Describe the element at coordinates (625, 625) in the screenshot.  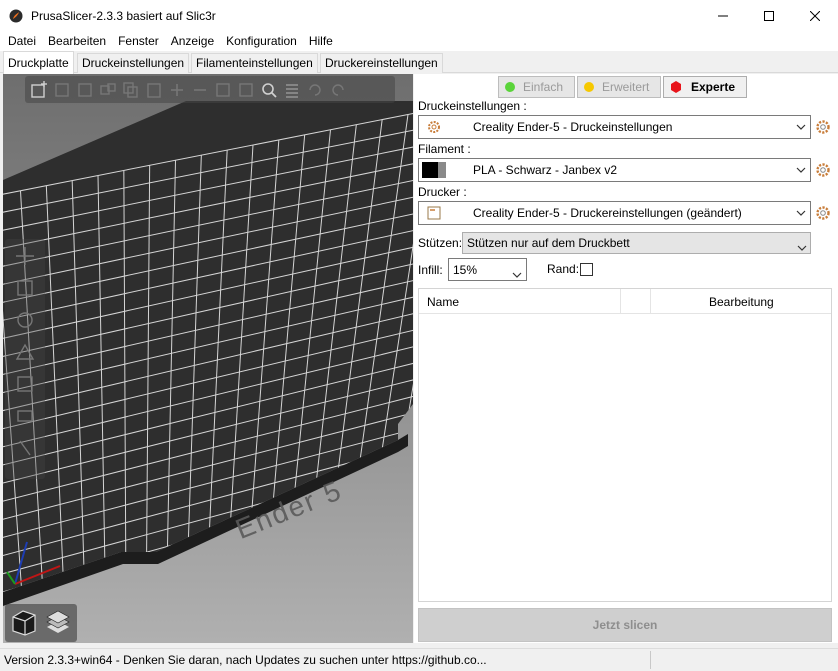
I see `slice-now-button: Jetzt slicen` at that location.